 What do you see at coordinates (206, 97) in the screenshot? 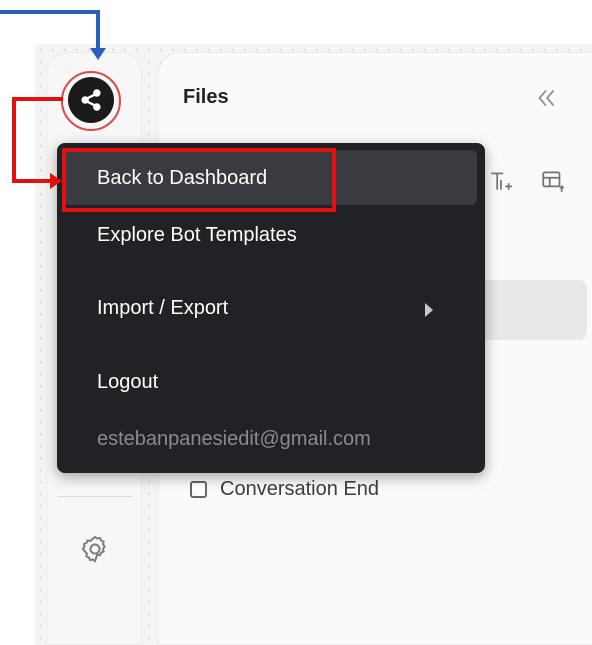
I see `panel-title: Files` at bounding box center [206, 97].